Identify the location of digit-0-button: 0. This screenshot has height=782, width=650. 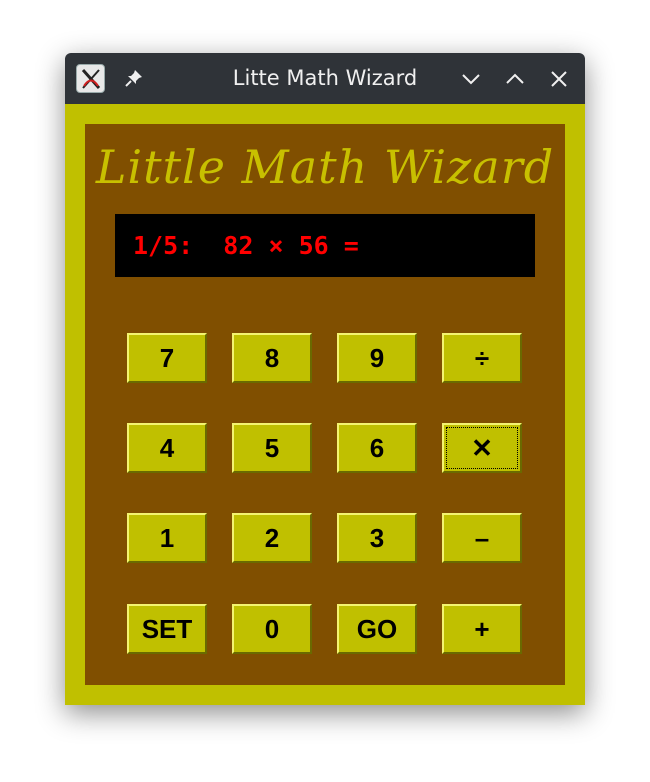
(272, 629).